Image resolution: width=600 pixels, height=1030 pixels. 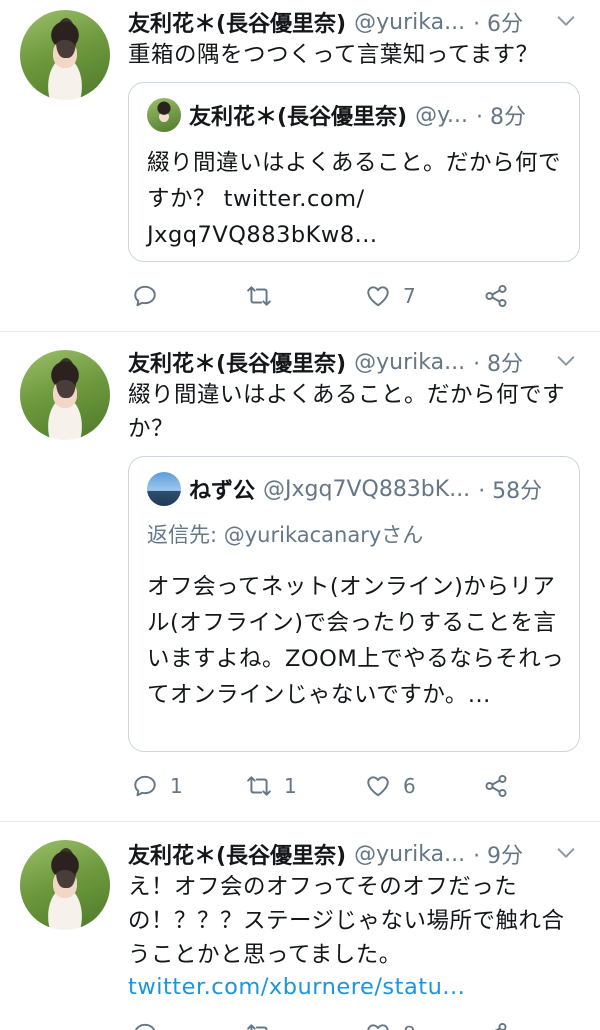 I want to click on quoted-tweet-header: ねず公 @Jxgq7VQ883bK... · 58分, so click(x=357, y=489).